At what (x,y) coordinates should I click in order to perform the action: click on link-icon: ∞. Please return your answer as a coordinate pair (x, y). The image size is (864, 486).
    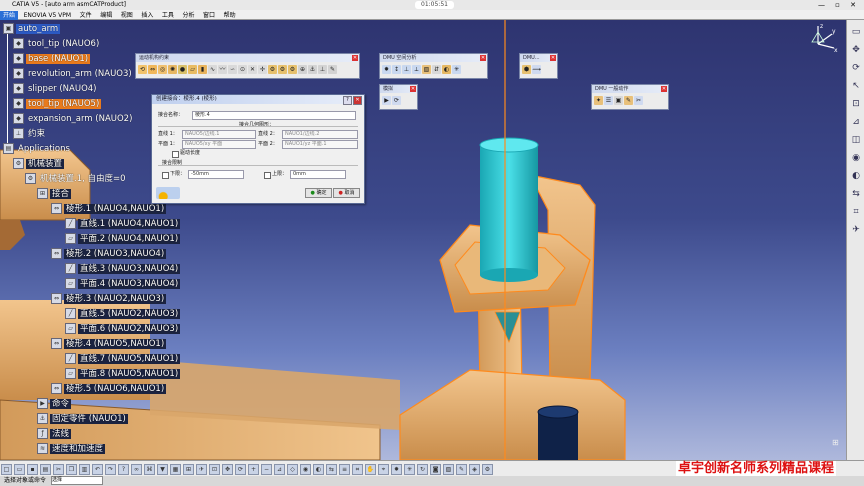
    Looking at the image, I should click on (136, 469).